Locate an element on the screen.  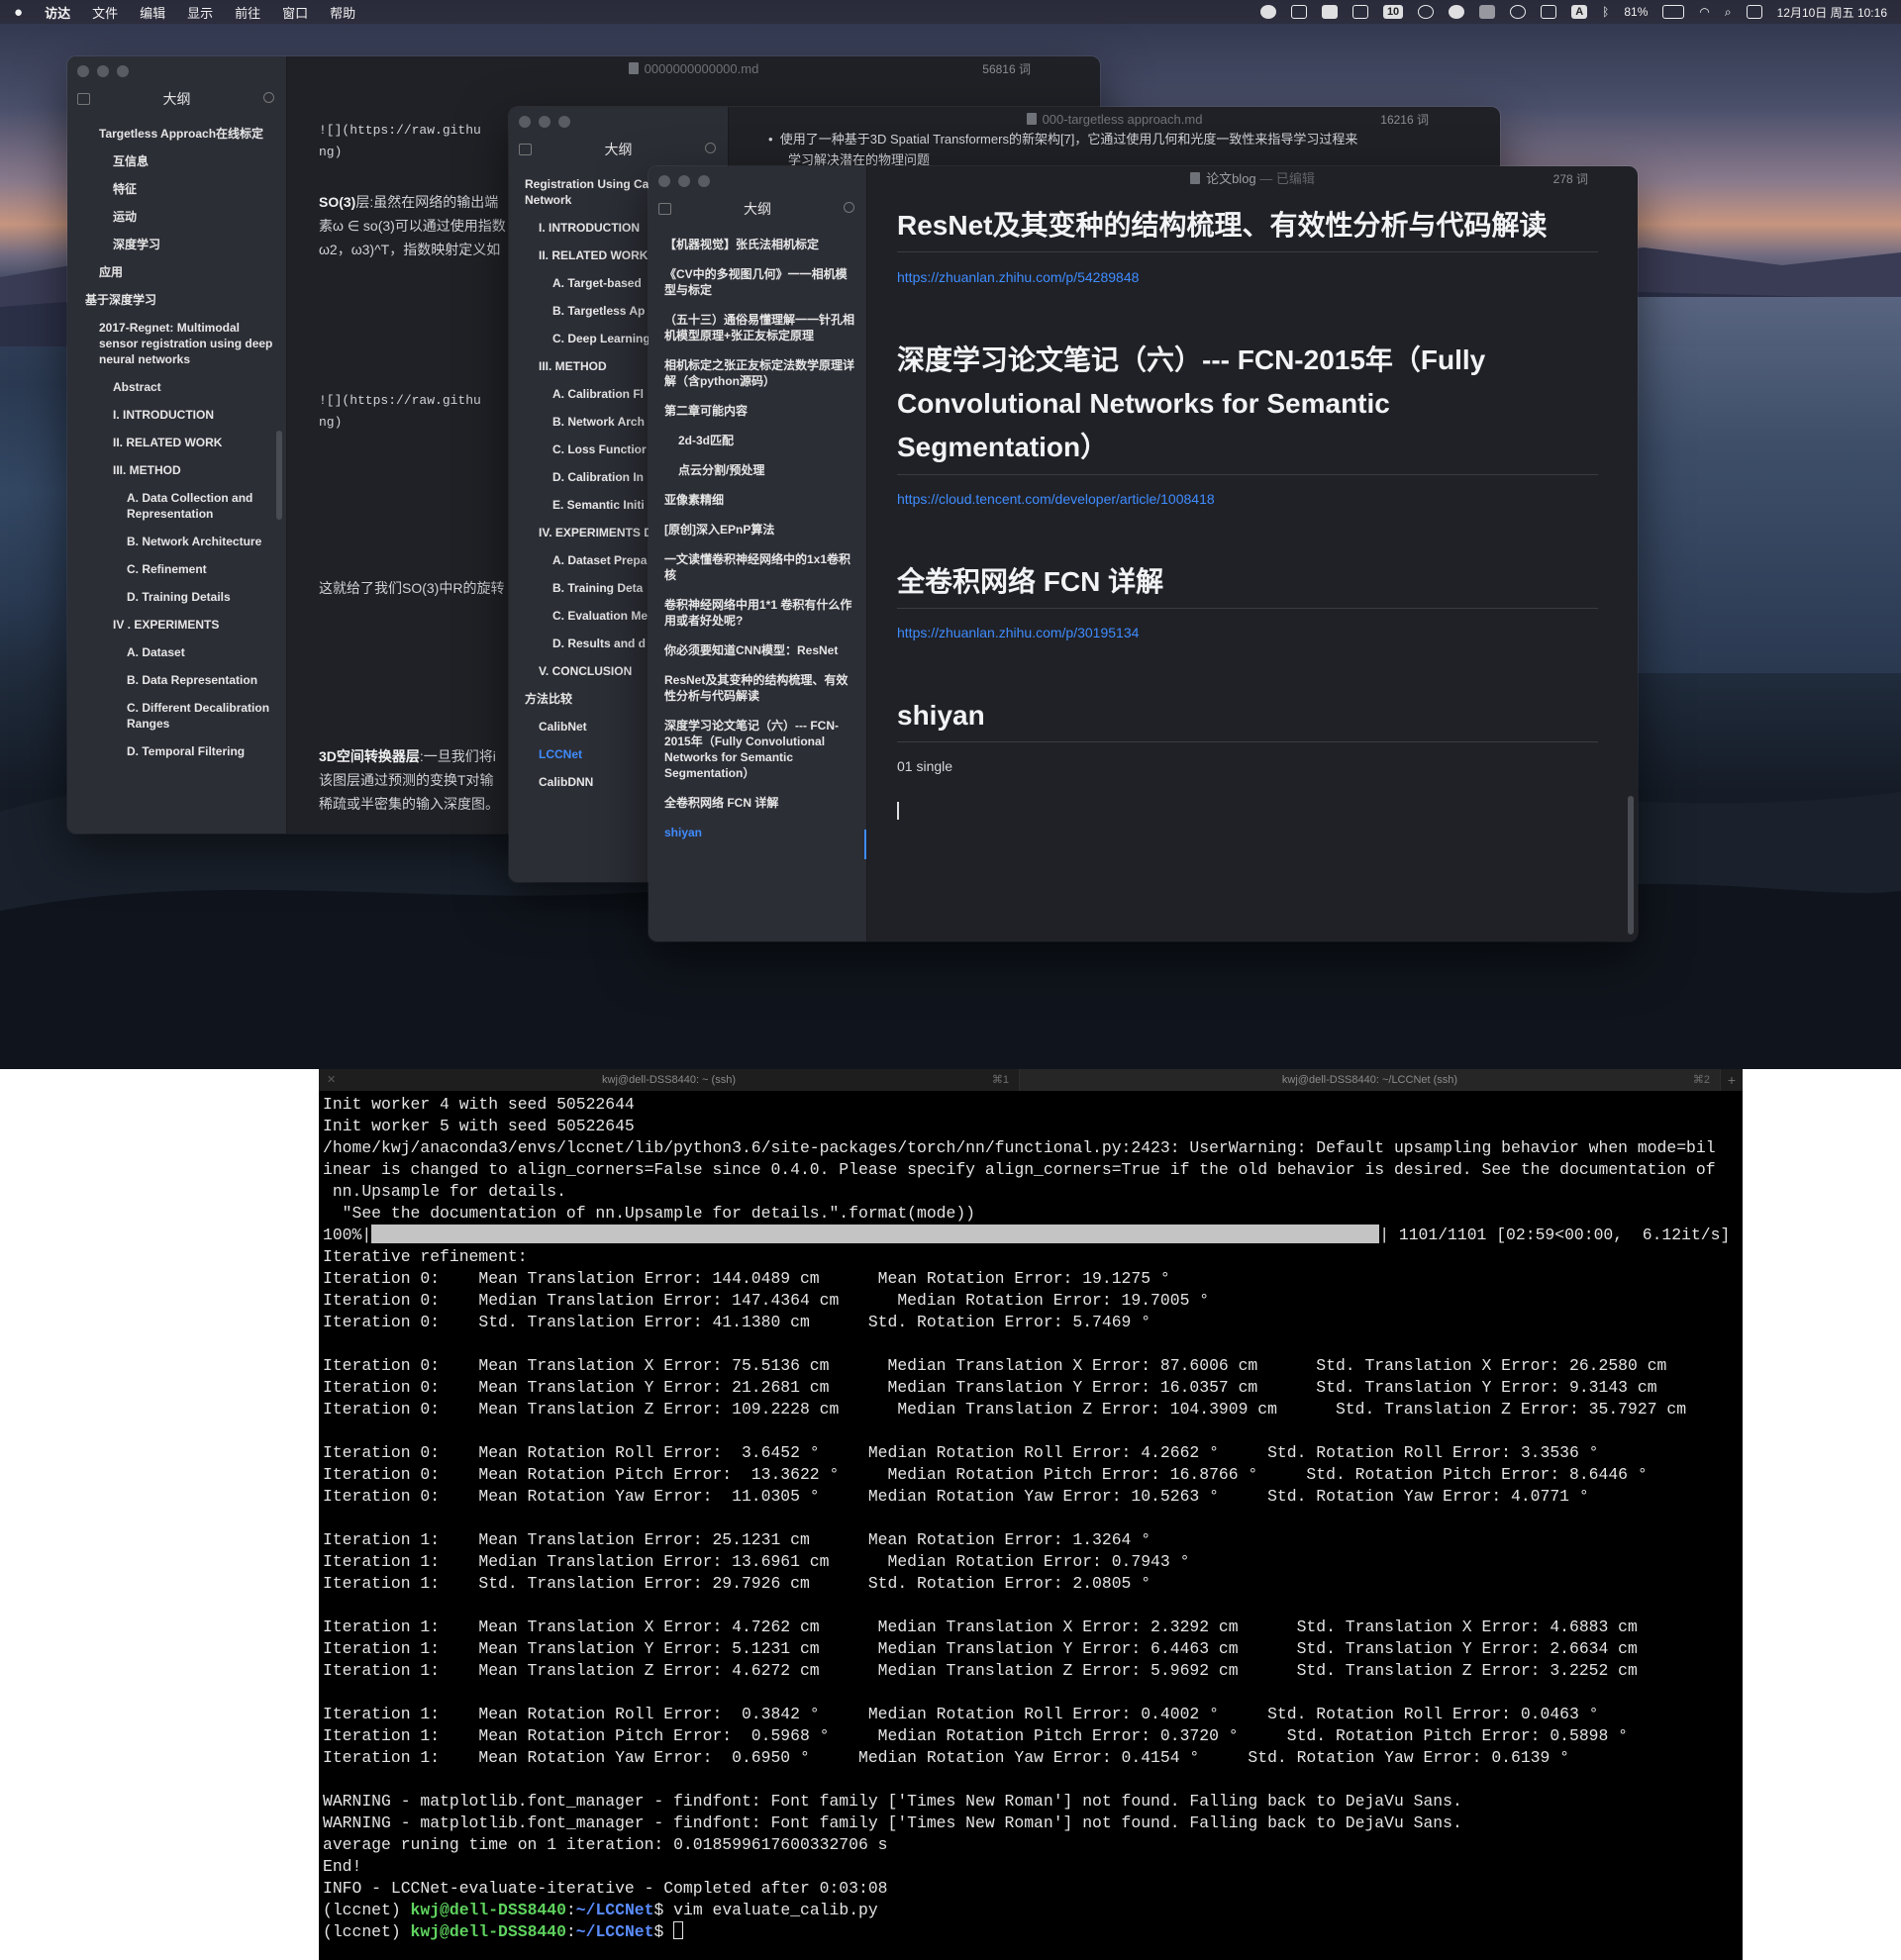
hat-icon is located at coordinates (1487, 12).